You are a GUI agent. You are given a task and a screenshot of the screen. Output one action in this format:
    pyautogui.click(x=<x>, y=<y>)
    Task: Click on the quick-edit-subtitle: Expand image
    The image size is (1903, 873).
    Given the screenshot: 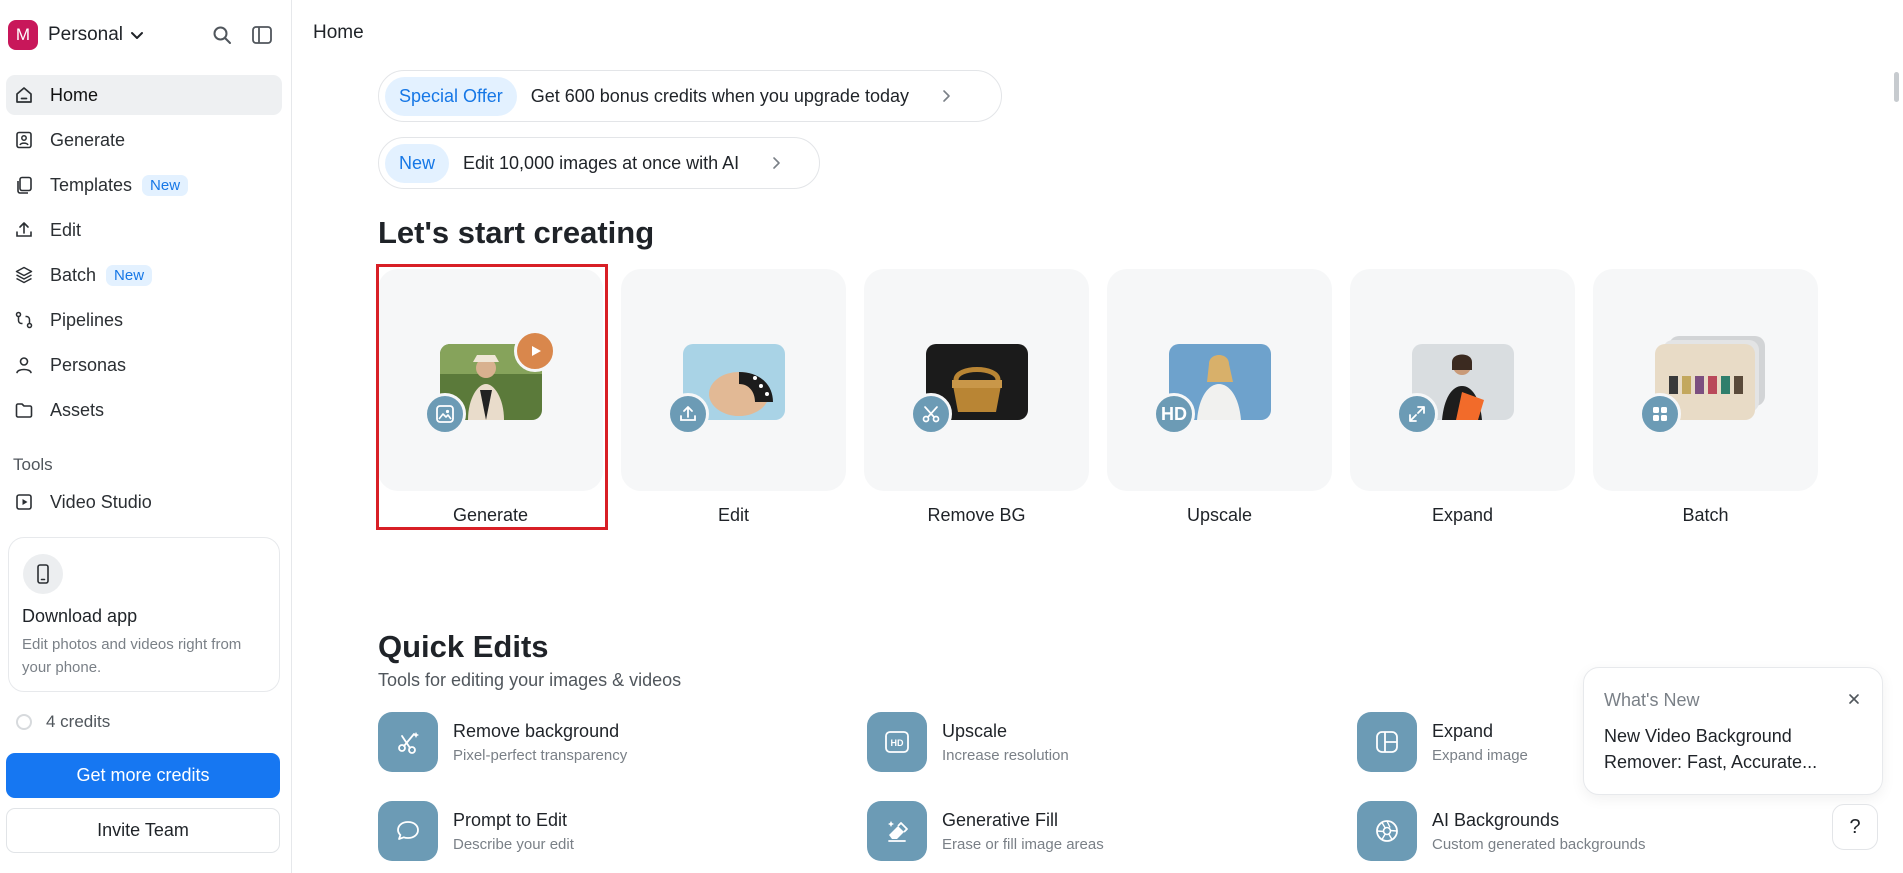 What is the action you would take?
    pyautogui.click(x=1480, y=755)
    